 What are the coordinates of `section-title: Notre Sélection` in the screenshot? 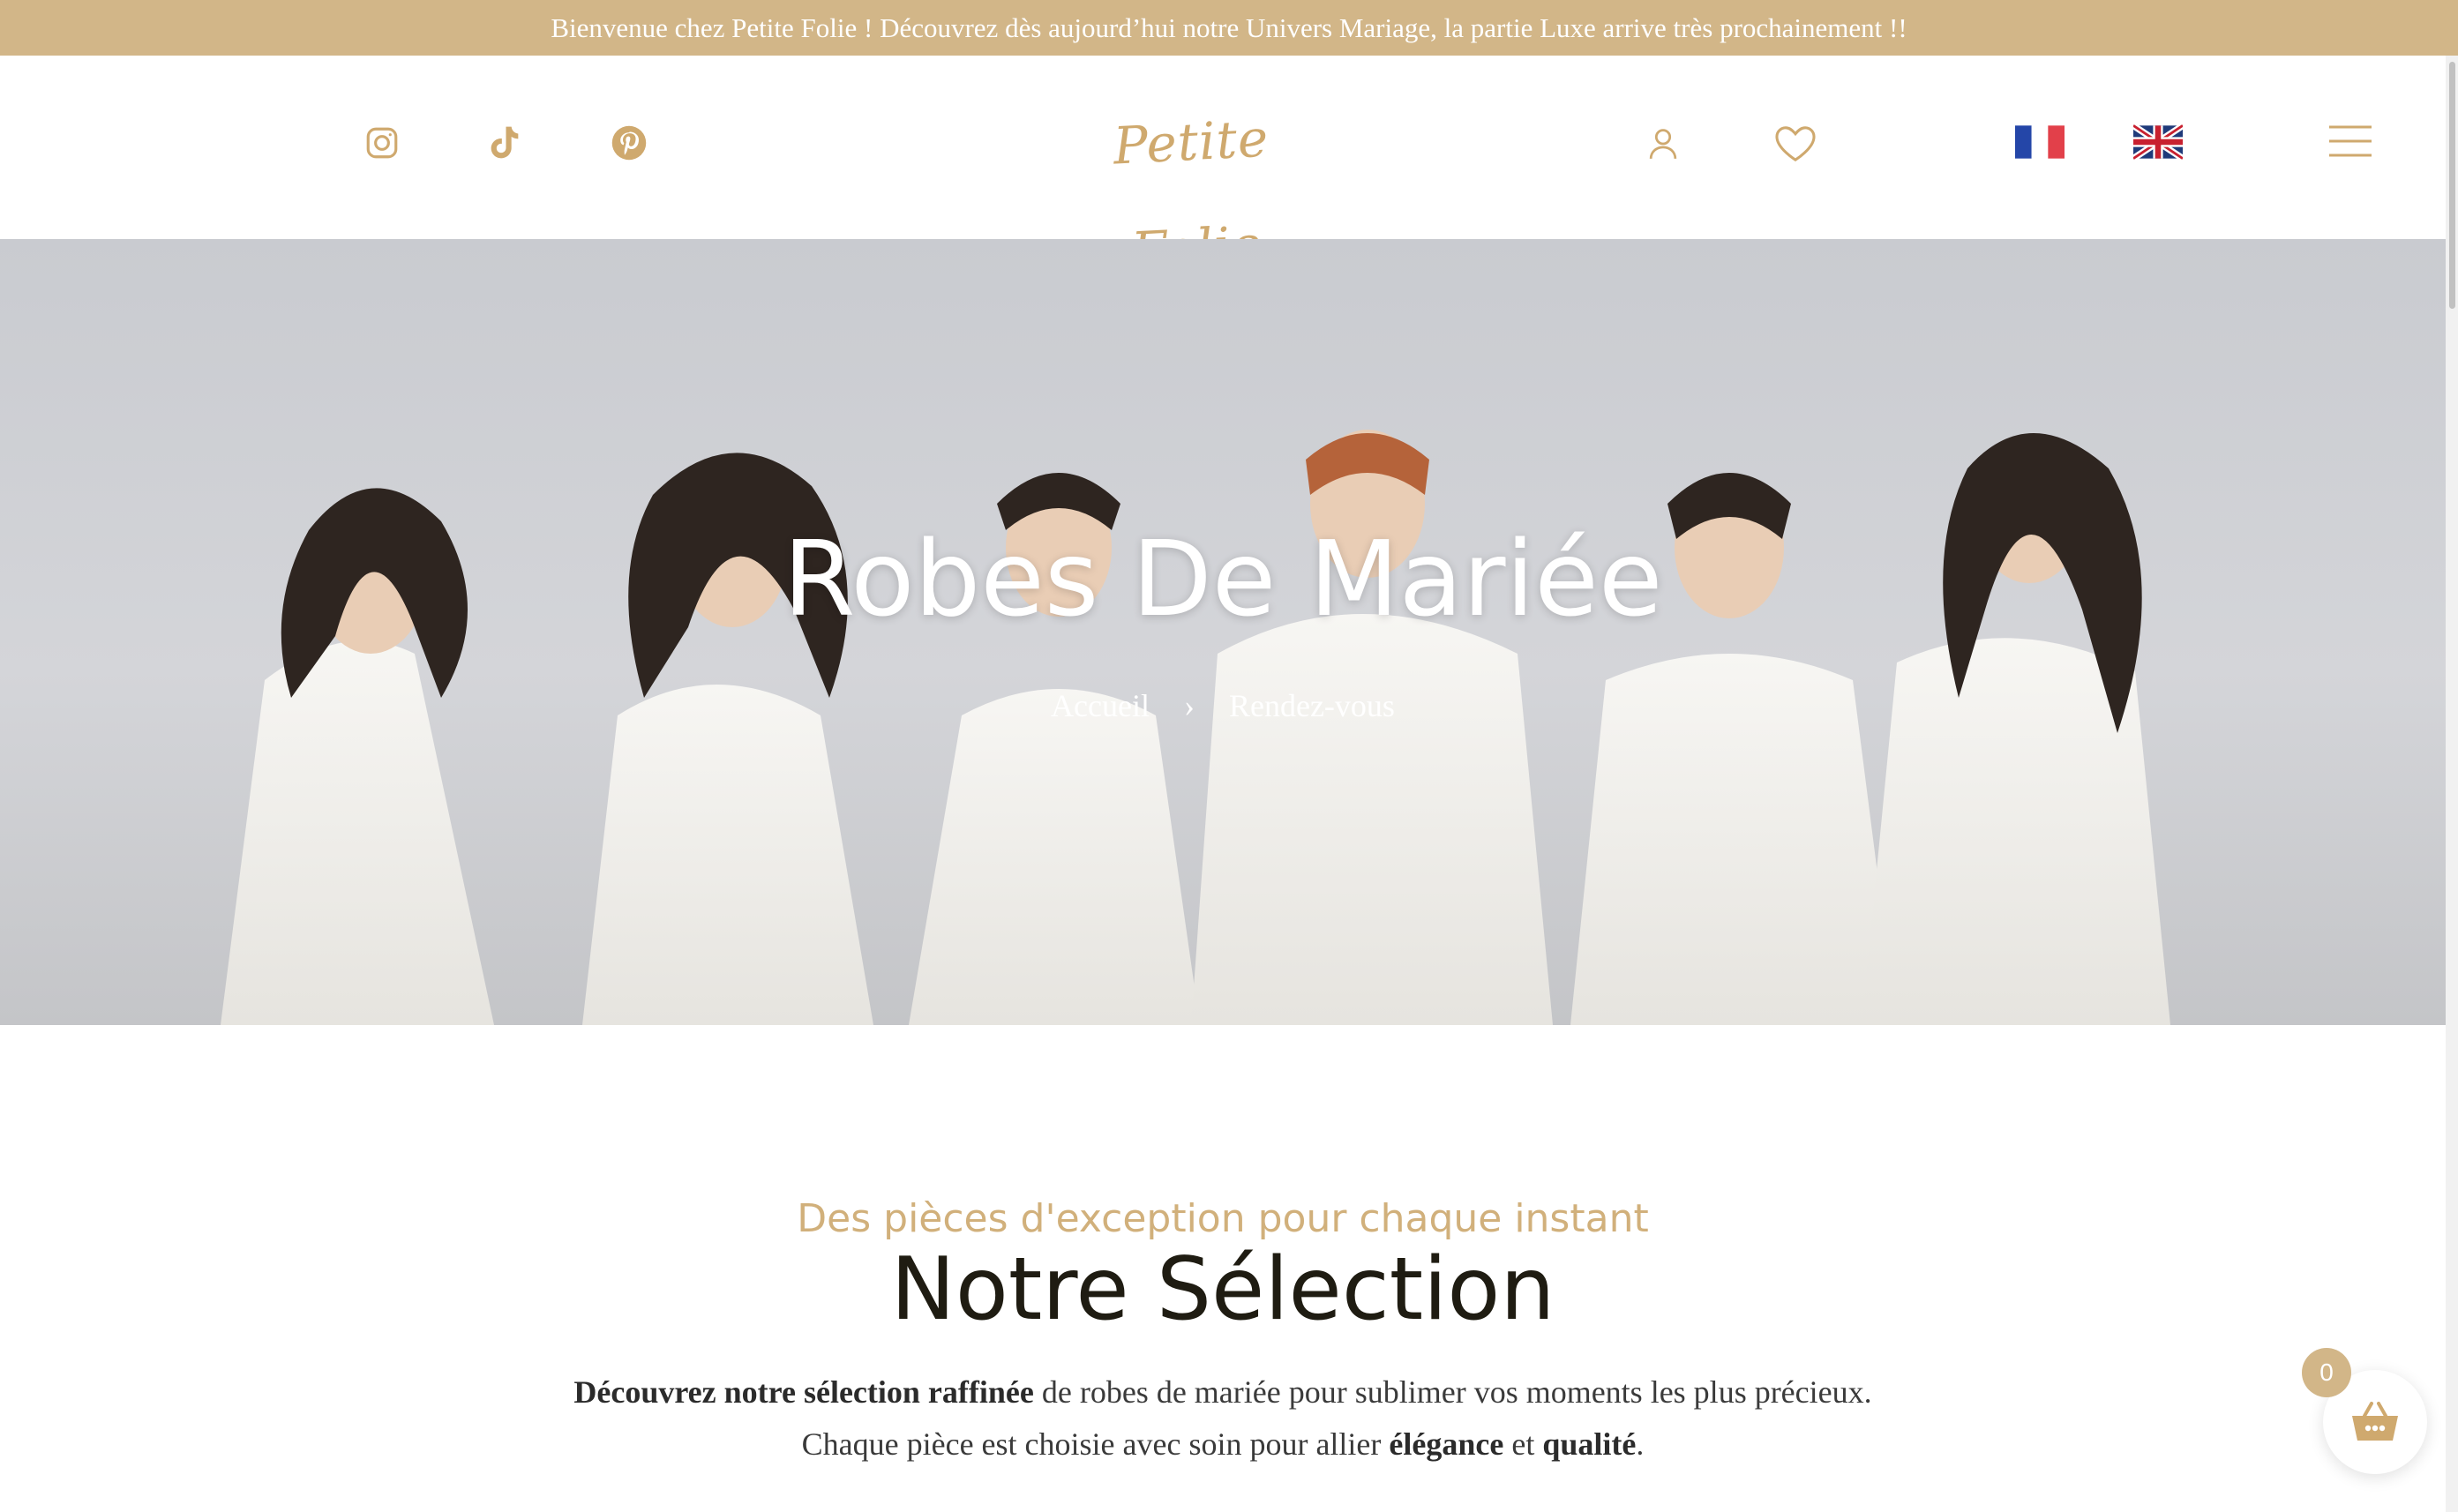 It's located at (1222, 1289).